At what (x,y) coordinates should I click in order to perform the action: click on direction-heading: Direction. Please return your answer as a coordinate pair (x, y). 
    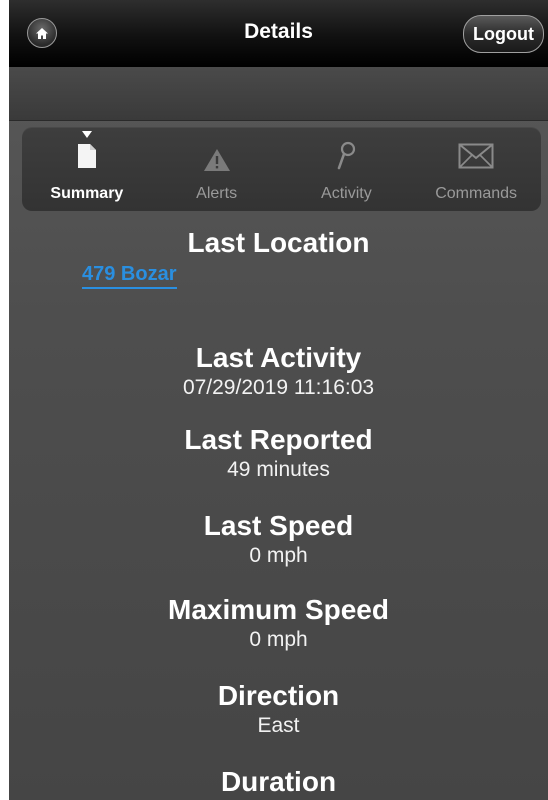
    Looking at the image, I should click on (278, 695).